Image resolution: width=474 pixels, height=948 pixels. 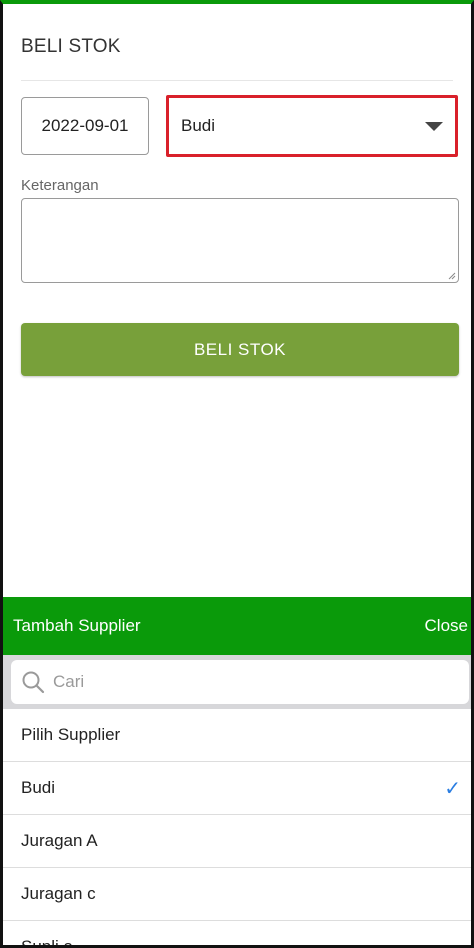 What do you see at coordinates (240, 349) in the screenshot?
I see `beli-stok-button: BELI STOK` at bounding box center [240, 349].